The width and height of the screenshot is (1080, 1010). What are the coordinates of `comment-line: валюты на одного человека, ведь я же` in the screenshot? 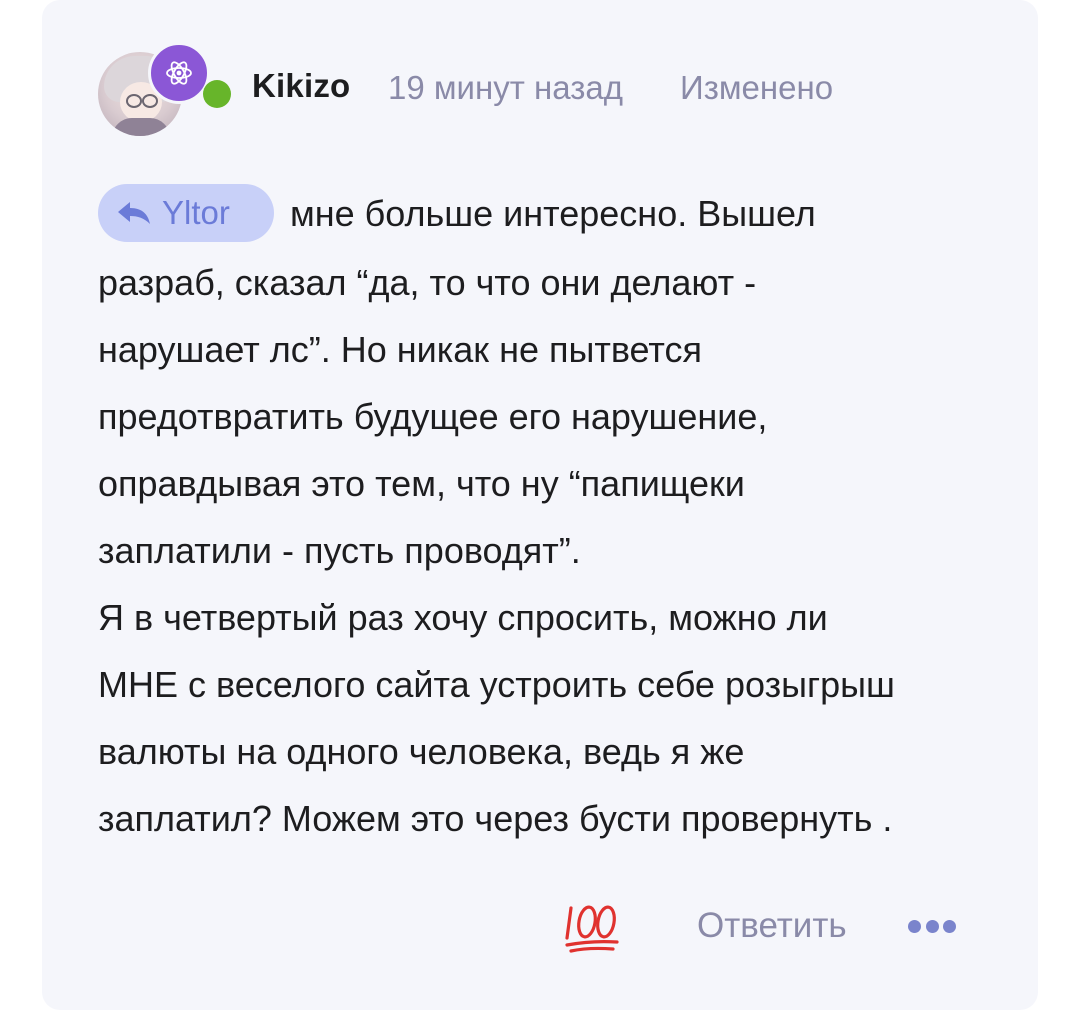 It's located at (421, 751).